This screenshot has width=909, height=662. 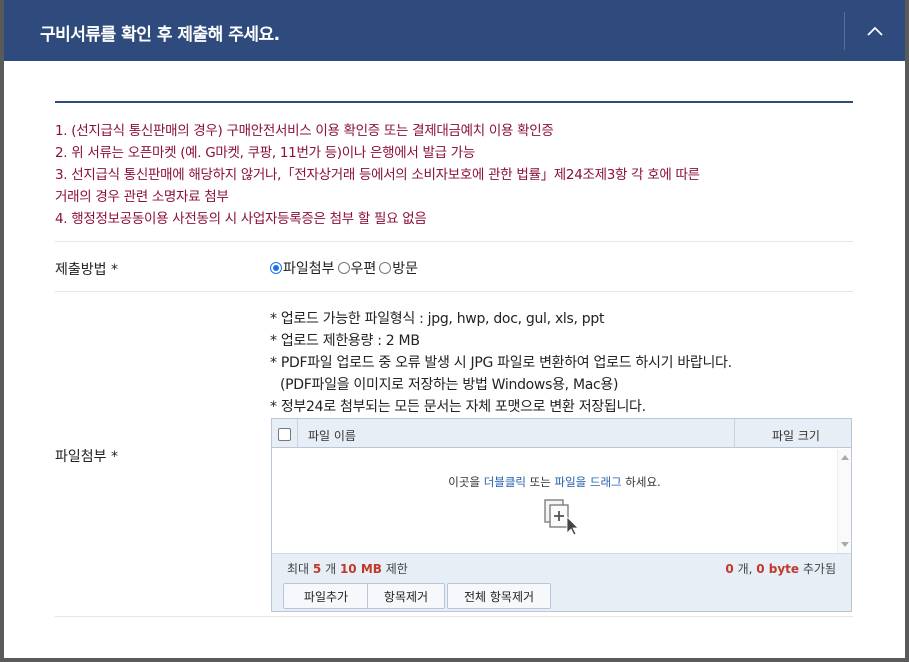 What do you see at coordinates (454, 30) in the screenshot?
I see `section-header: 구비서류를 확인 후 제출해 주세요.` at bounding box center [454, 30].